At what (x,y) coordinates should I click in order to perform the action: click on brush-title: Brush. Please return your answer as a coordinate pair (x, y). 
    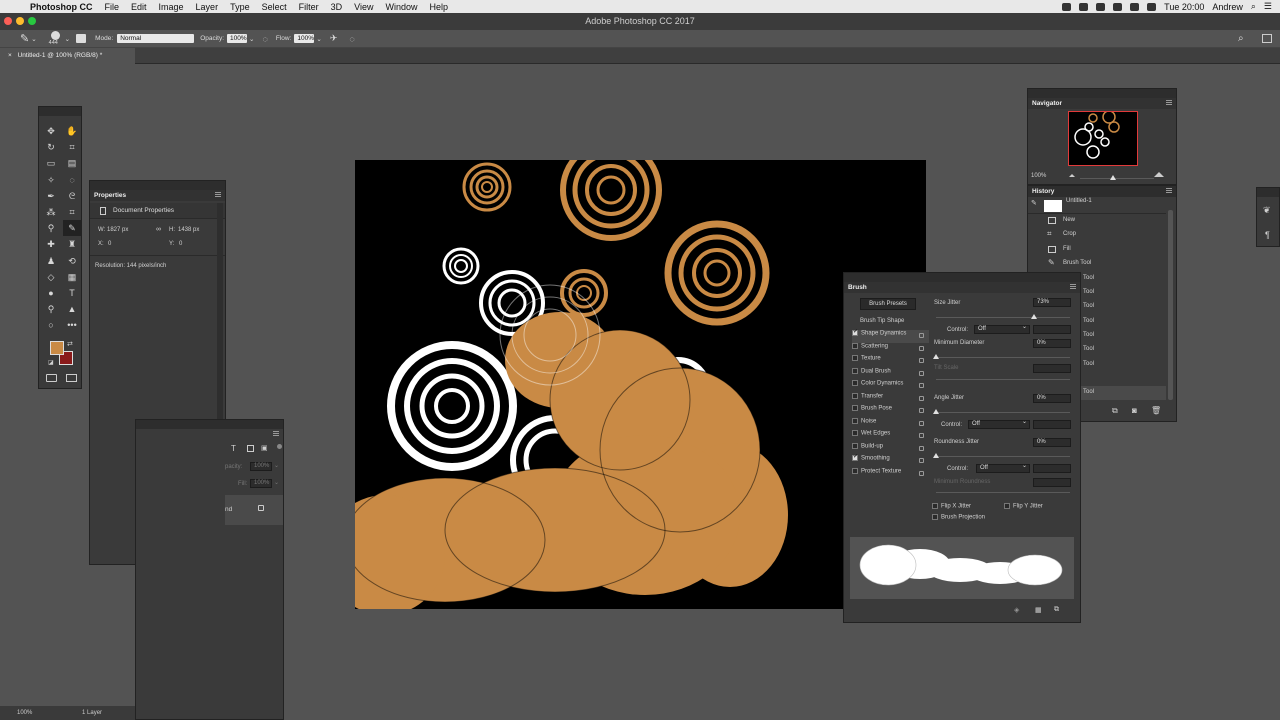
    Looking at the image, I should click on (962, 287).